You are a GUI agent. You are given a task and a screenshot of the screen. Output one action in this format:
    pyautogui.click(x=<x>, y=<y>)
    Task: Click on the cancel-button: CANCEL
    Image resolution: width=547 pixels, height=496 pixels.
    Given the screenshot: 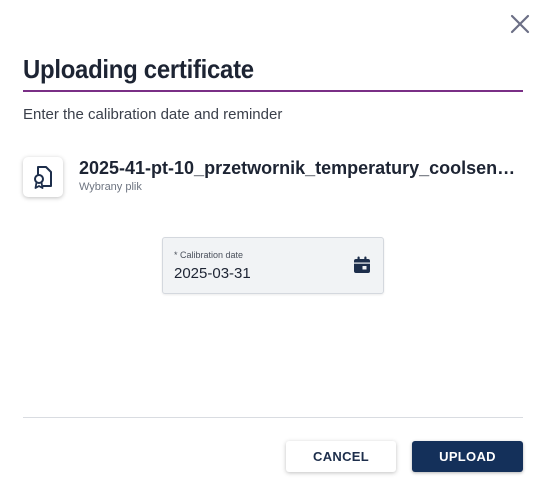 What is the action you would take?
    pyautogui.click(x=341, y=456)
    